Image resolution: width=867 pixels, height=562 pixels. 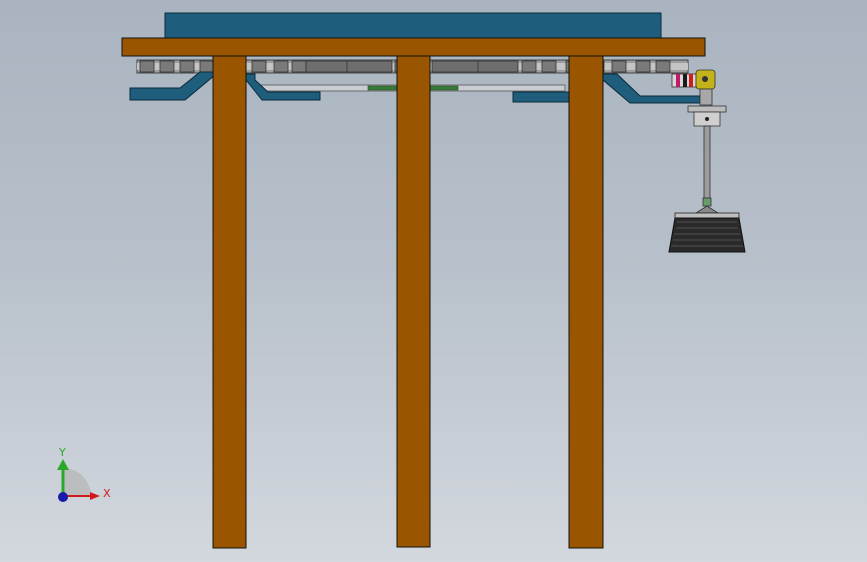 I want to click on x-axis-label: X, so click(x=107, y=493).